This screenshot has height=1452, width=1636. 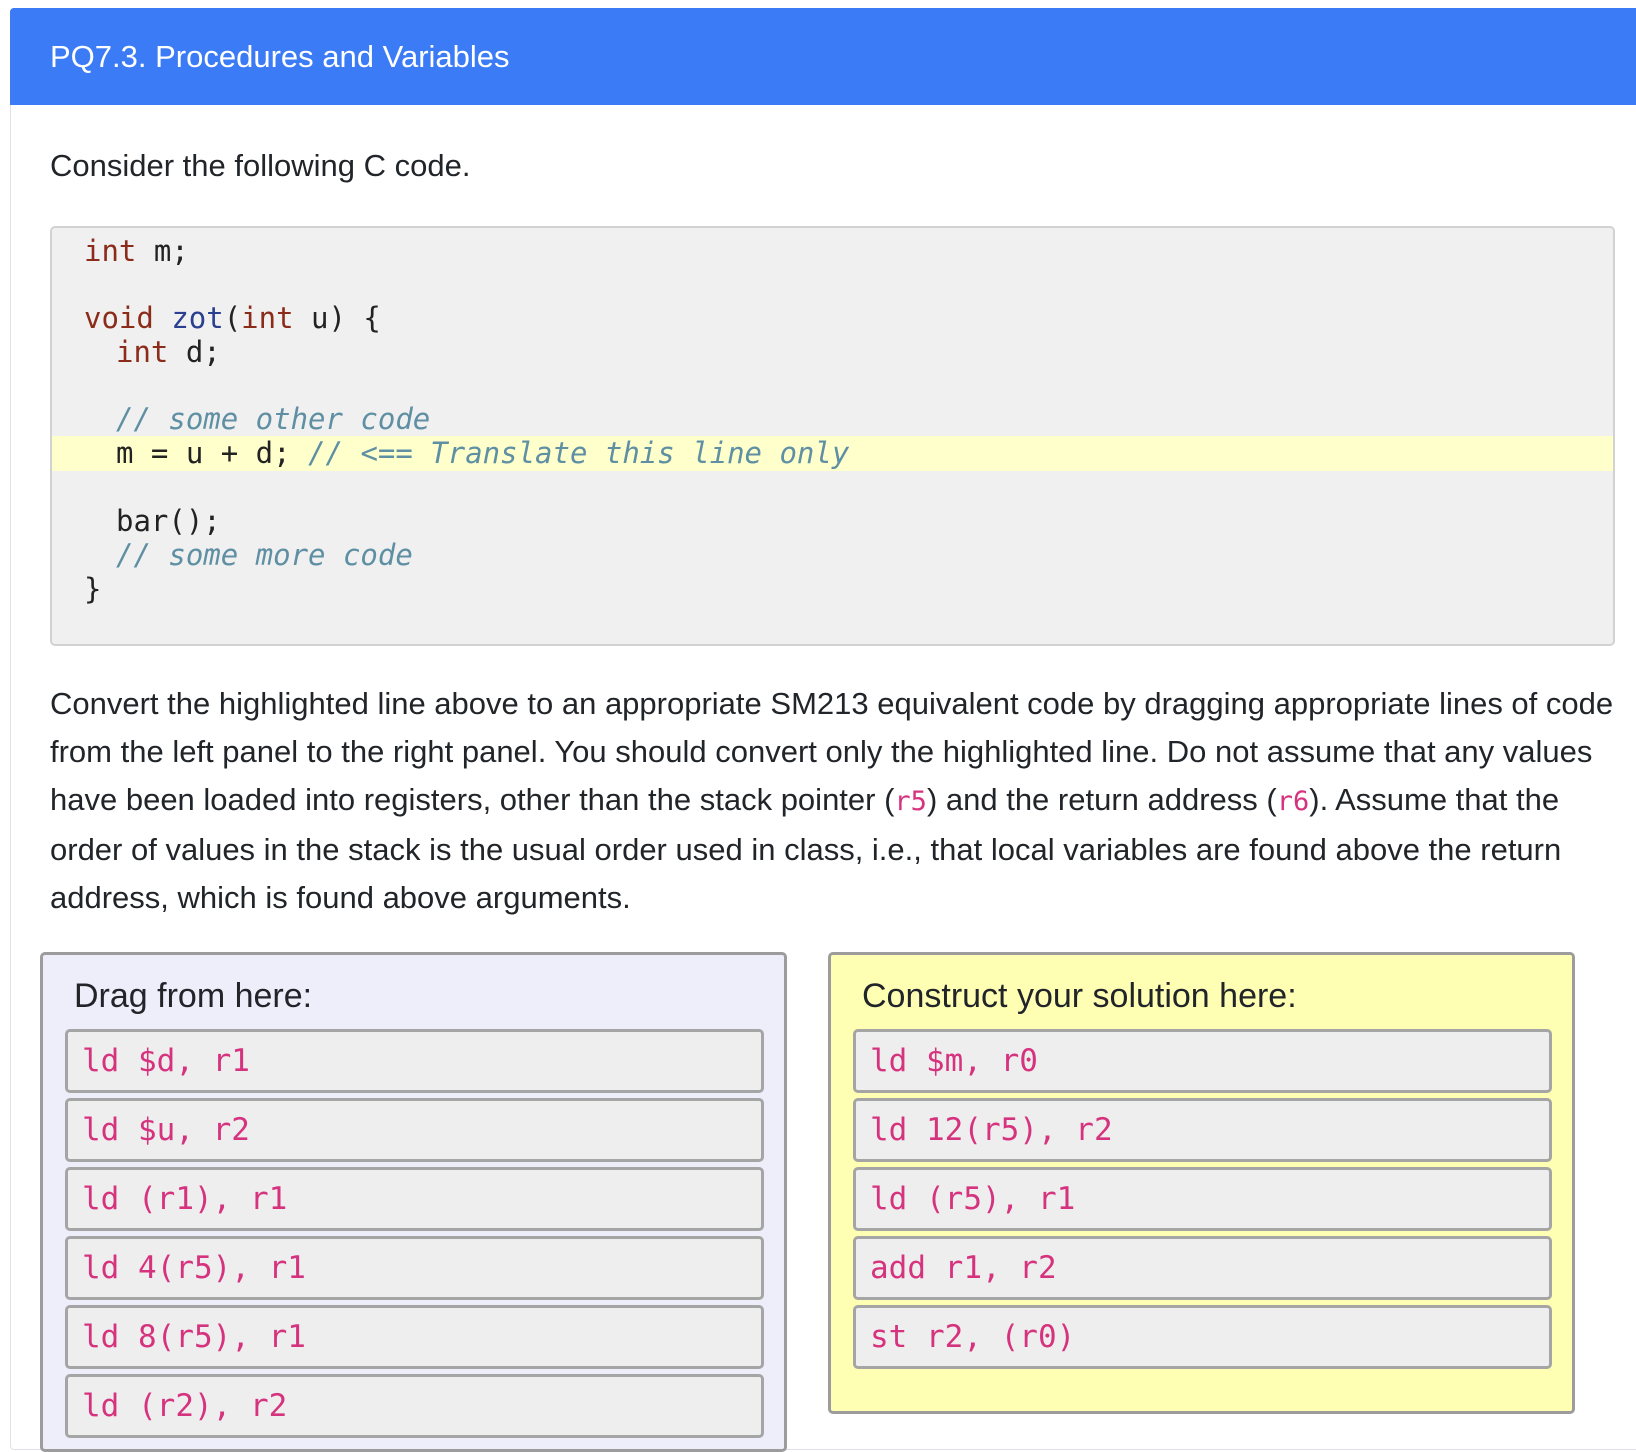 What do you see at coordinates (260, 165) in the screenshot?
I see `intro-text: Consider the following C code.` at bounding box center [260, 165].